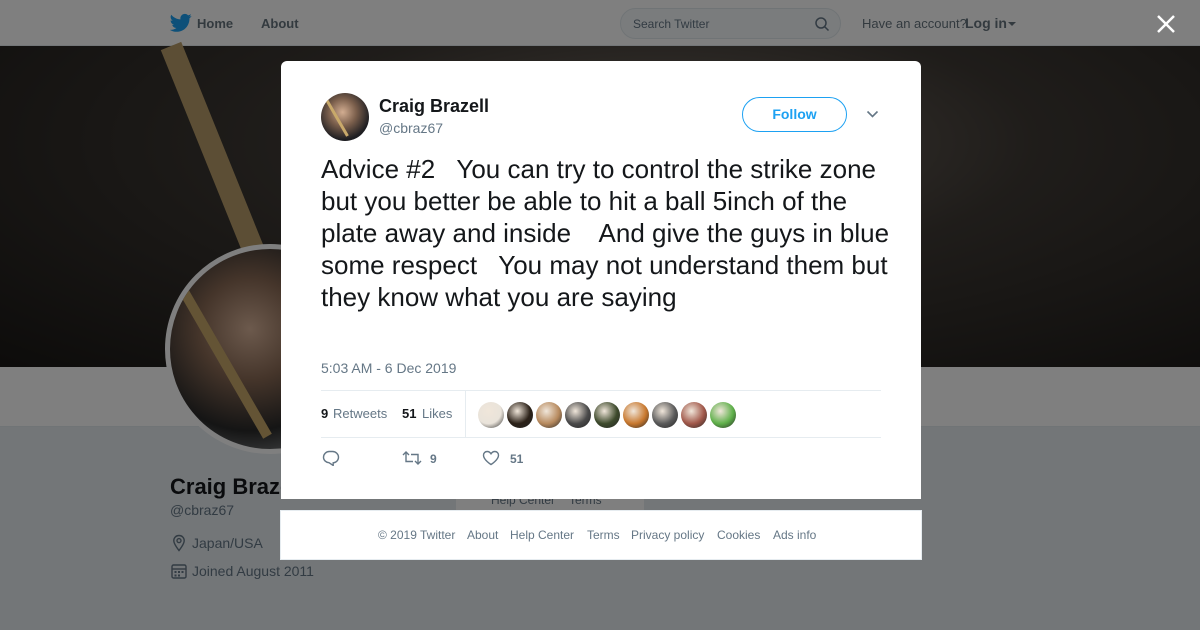 This screenshot has height=630, width=1200. I want to click on tweet-stats: 9 Retweets 51 Likes, so click(601, 414).